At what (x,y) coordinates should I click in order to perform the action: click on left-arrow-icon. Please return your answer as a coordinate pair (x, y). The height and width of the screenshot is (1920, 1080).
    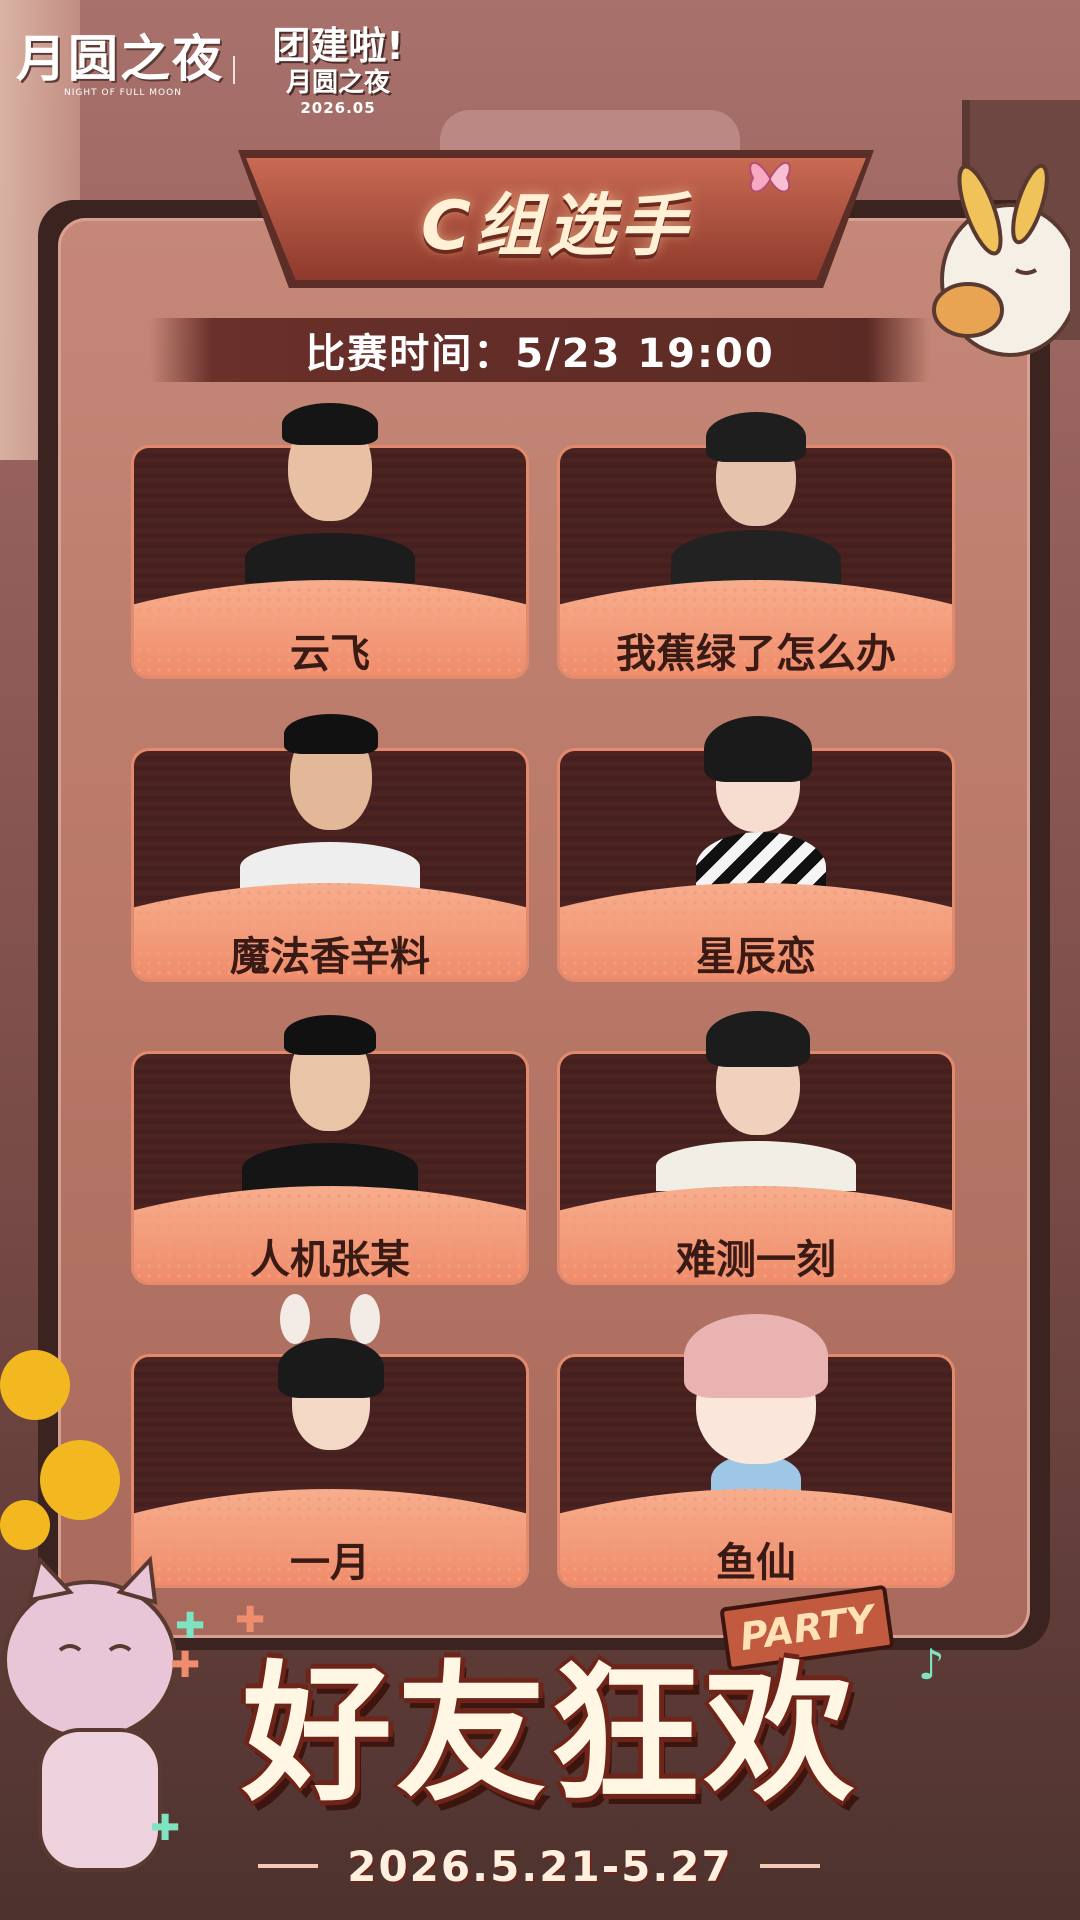
    Looking at the image, I should click on (288, 1866).